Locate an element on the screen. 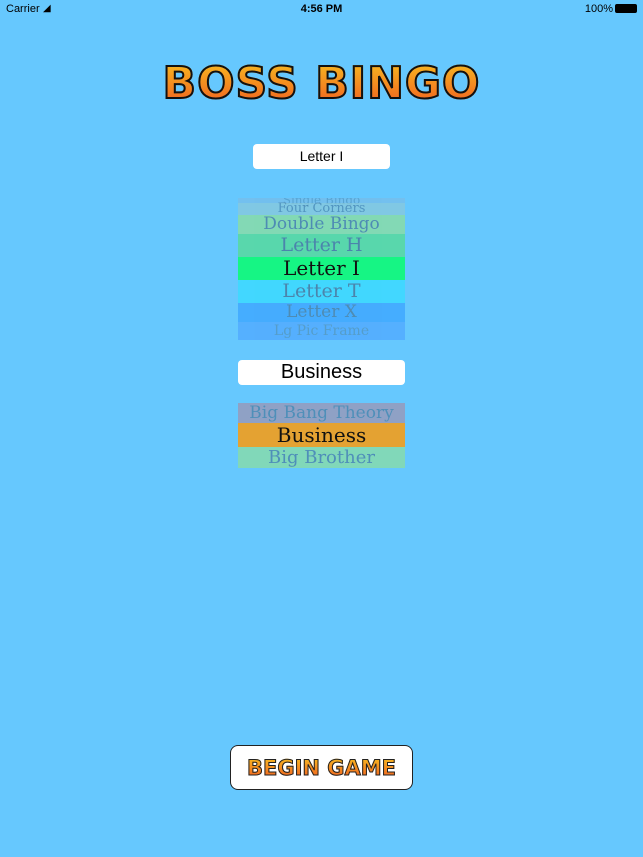 The width and height of the screenshot is (643, 857). battery-icon is located at coordinates (626, 8).